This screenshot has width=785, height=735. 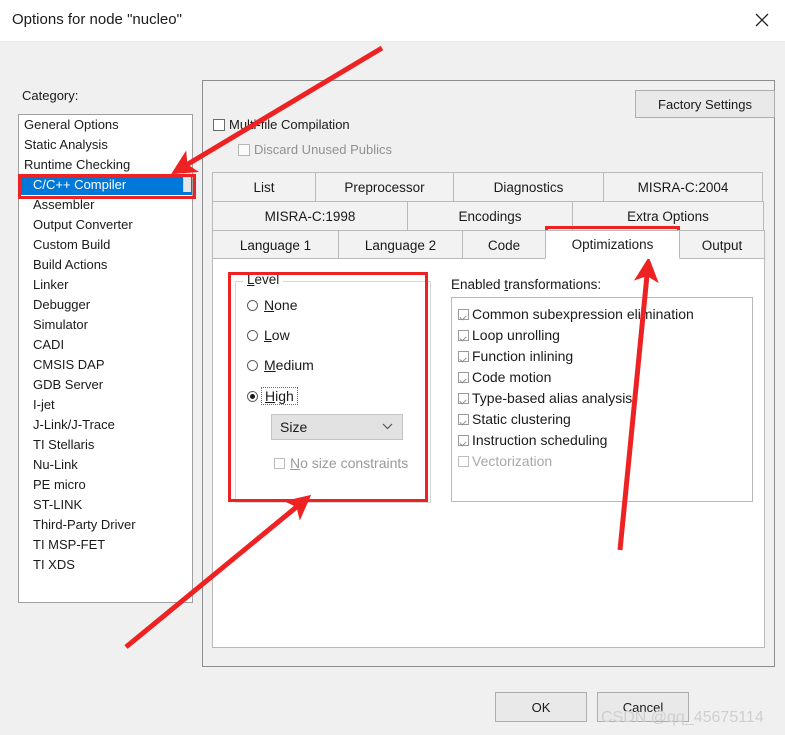 What do you see at coordinates (105, 245) in the screenshot?
I see `sidebar-item-custom-build: Custom Build` at bounding box center [105, 245].